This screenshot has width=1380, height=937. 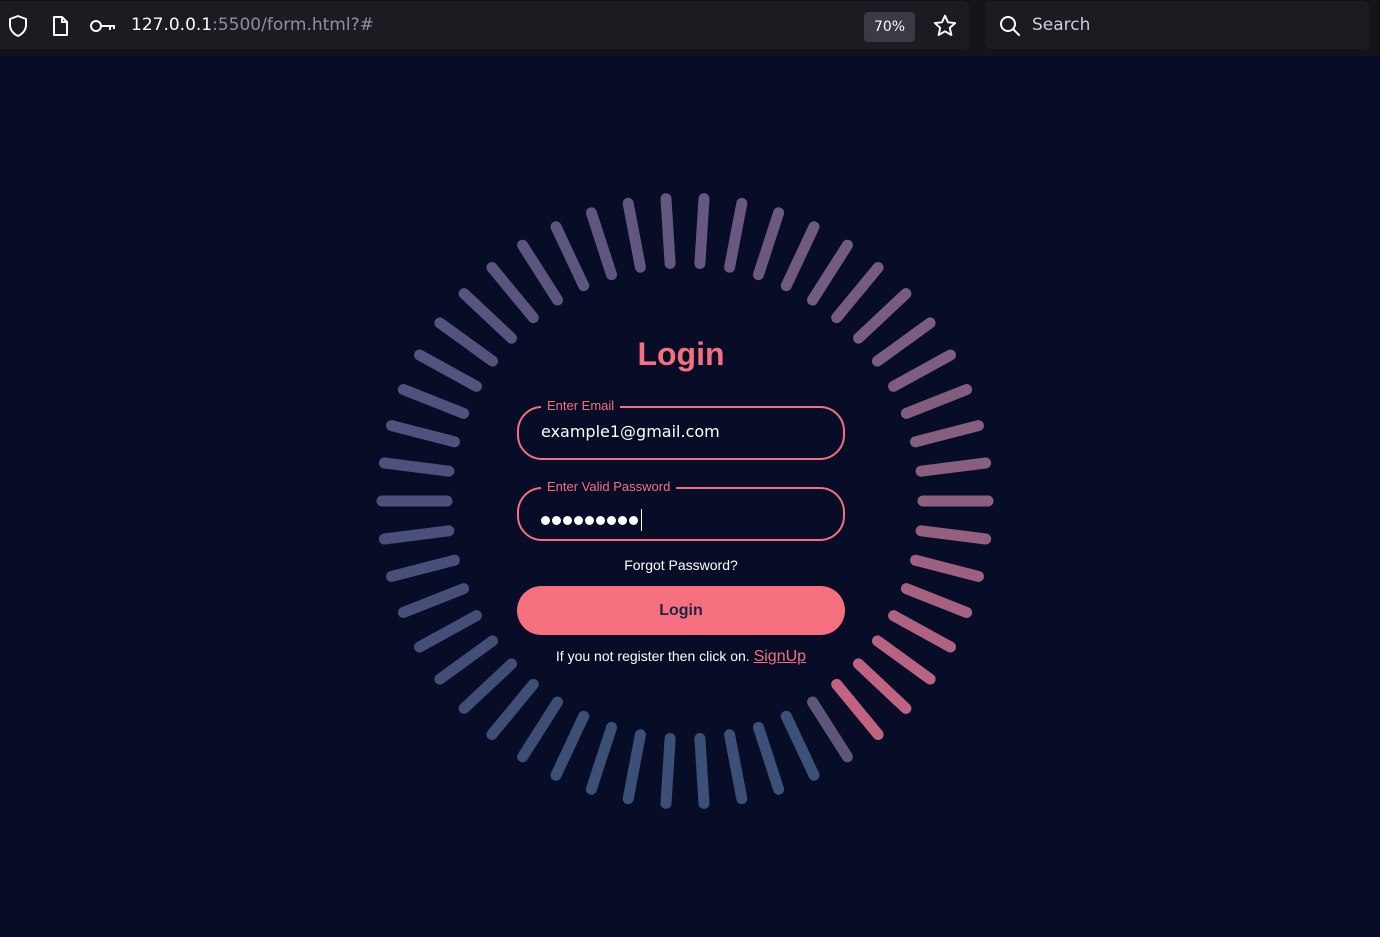 I want to click on email-value: example1@gmail.com, so click(x=681, y=431).